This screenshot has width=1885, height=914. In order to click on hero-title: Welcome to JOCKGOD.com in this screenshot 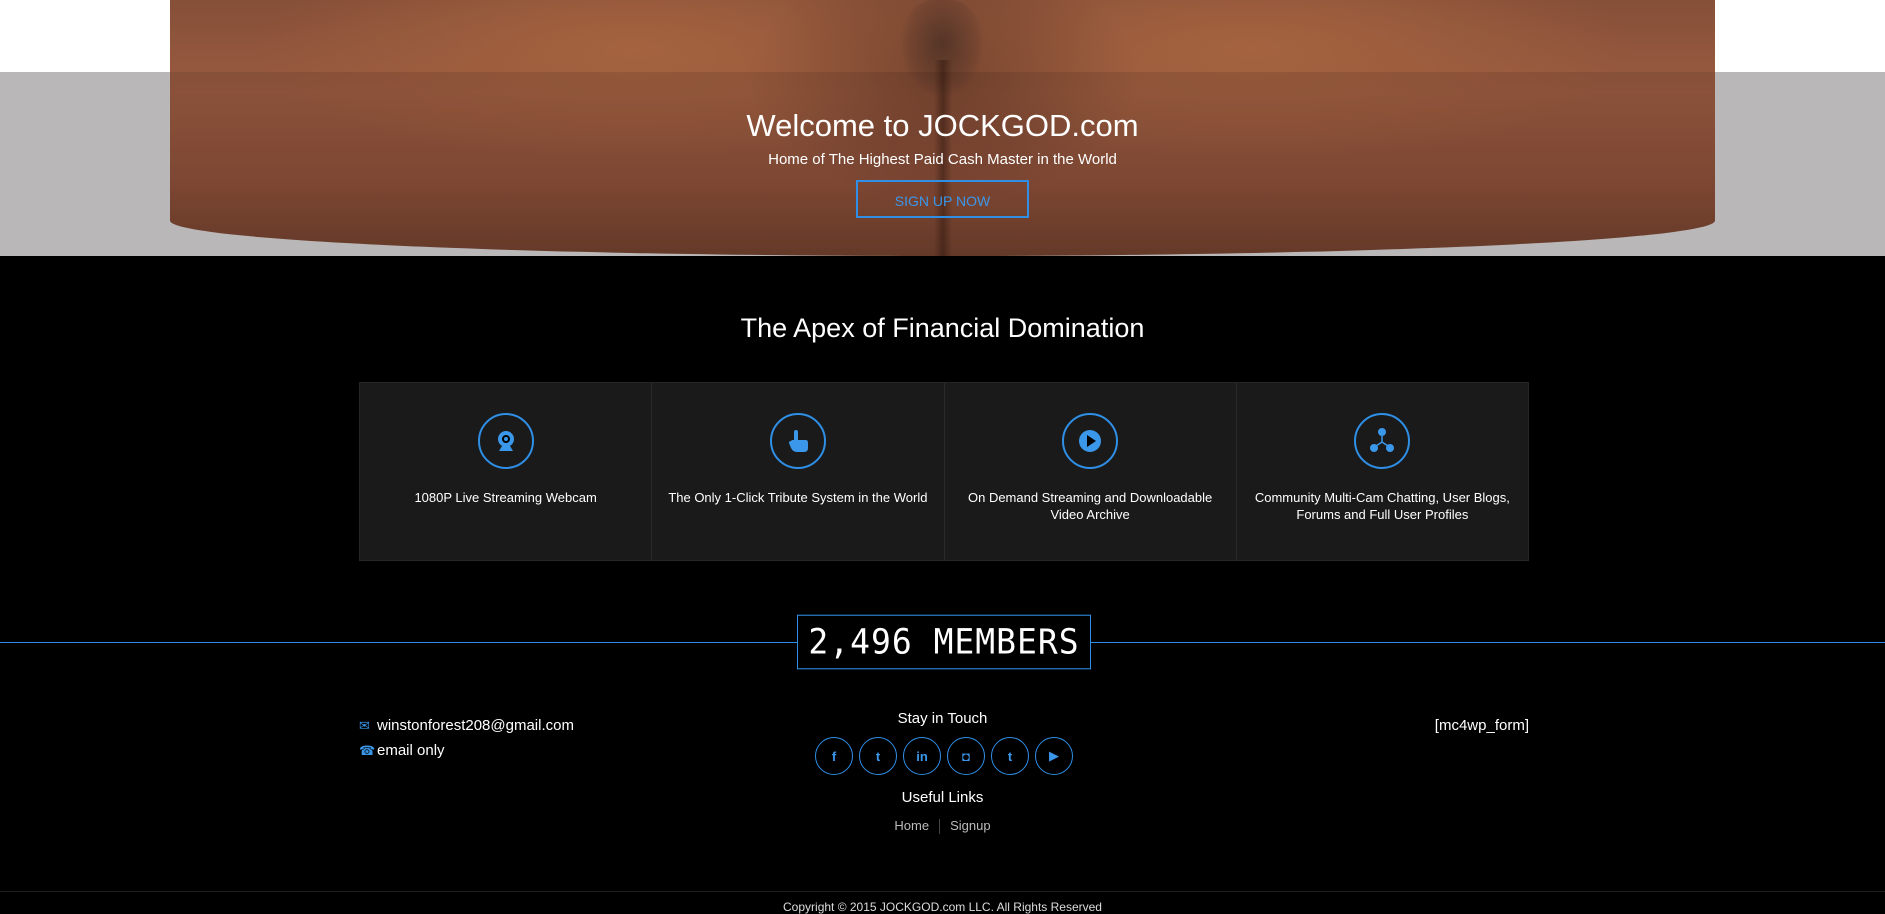, I will do `click(942, 125)`.